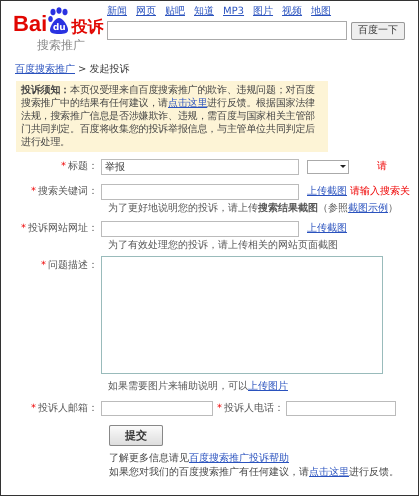 The image size is (419, 496). I want to click on nav-link: 网页, so click(146, 11).